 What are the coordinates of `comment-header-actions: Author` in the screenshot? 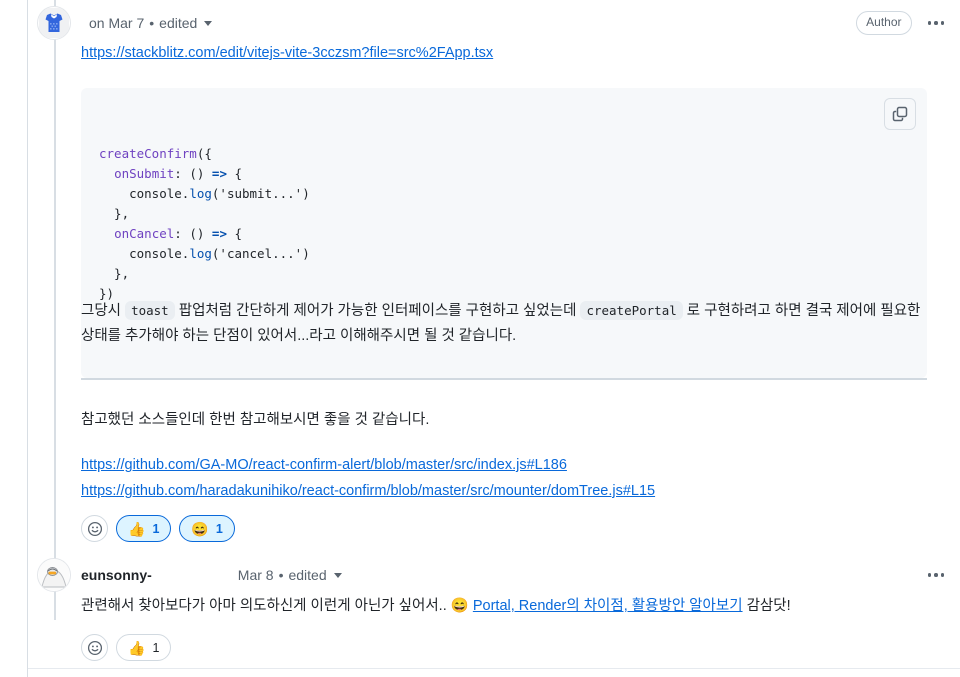 It's located at (901, 23).